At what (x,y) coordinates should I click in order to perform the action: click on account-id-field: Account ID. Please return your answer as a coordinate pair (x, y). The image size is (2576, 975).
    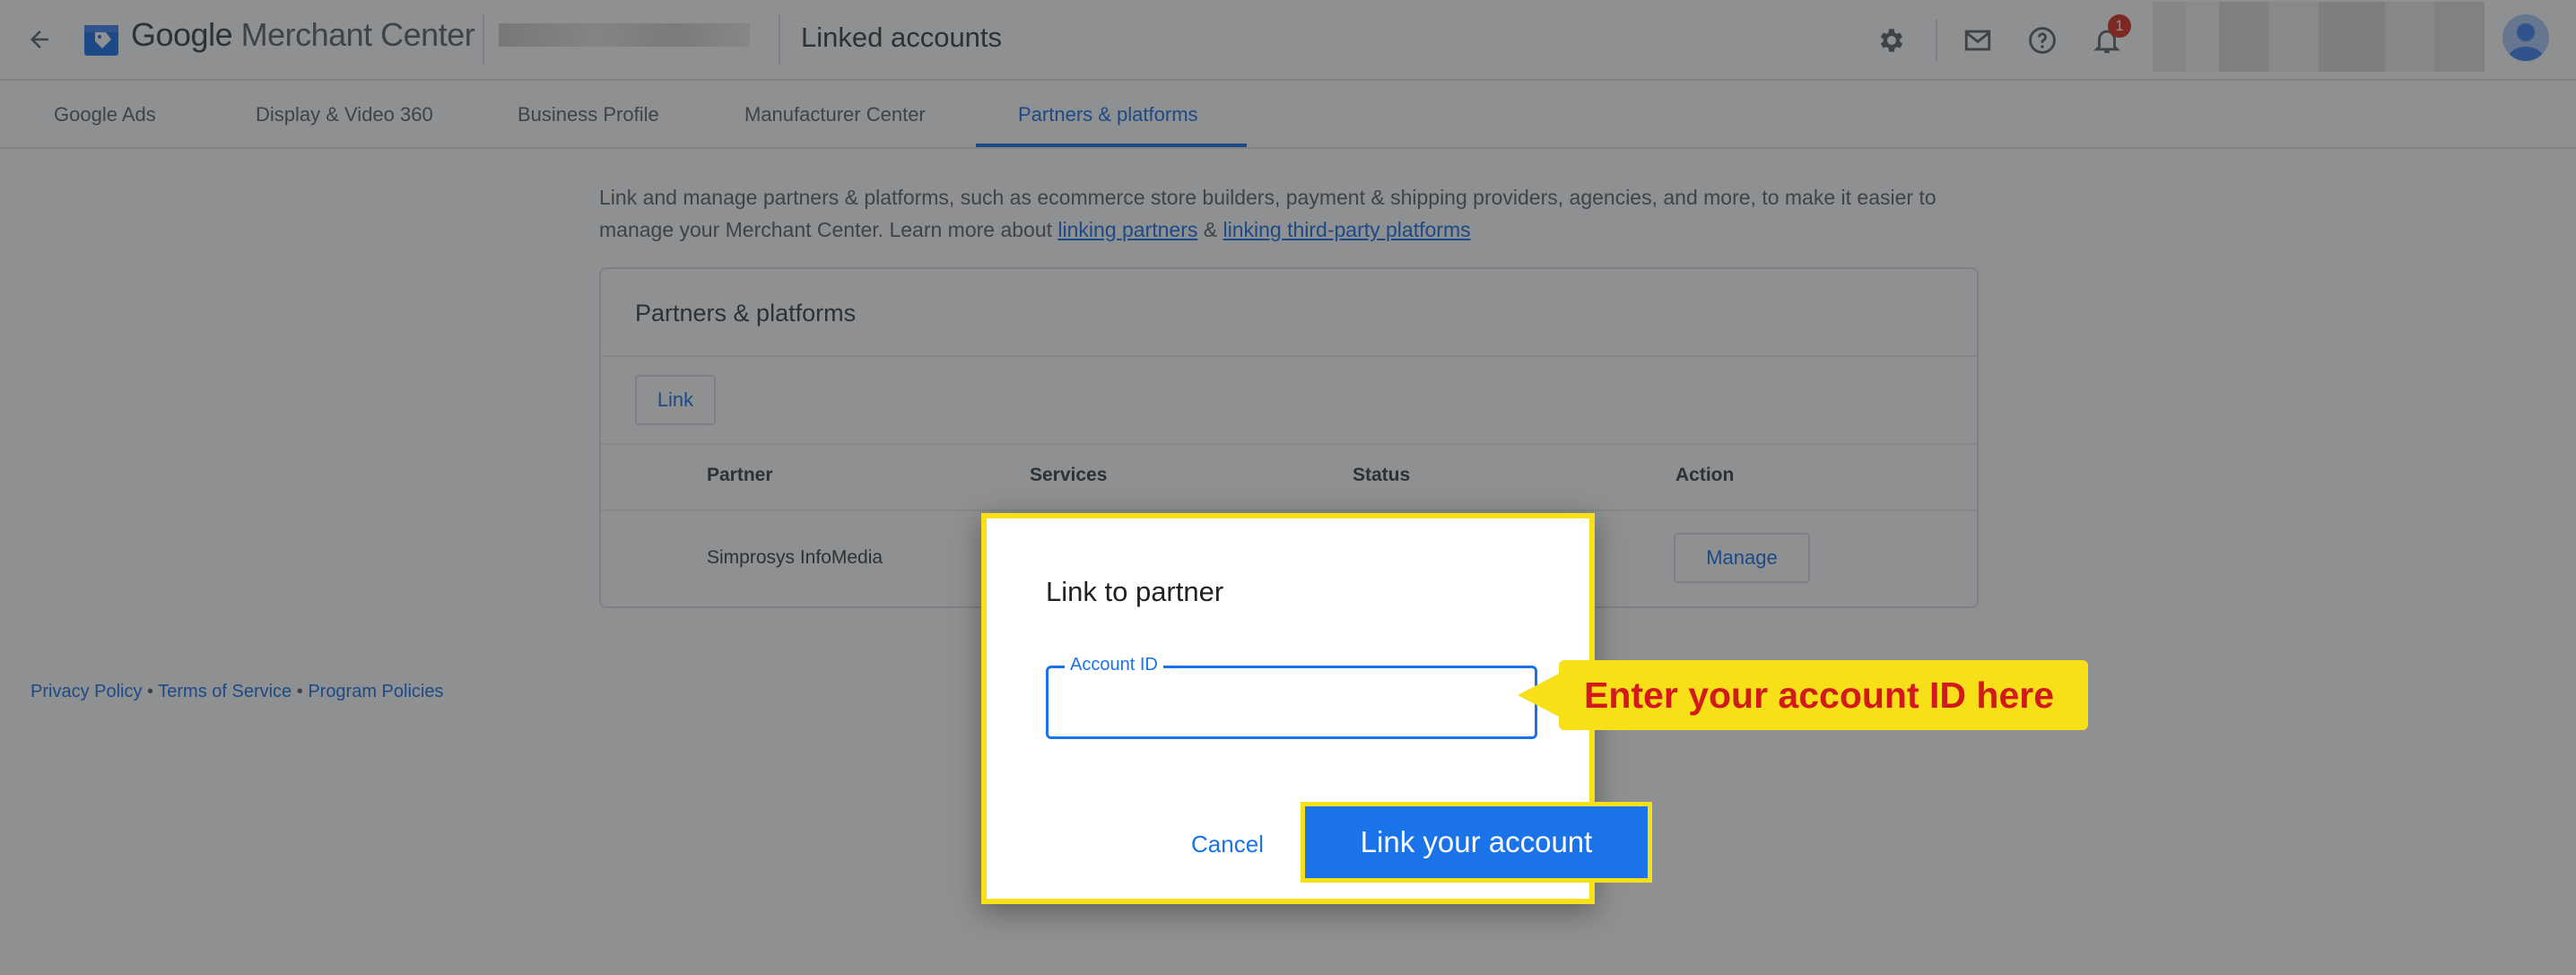
    Looking at the image, I should click on (1291, 697).